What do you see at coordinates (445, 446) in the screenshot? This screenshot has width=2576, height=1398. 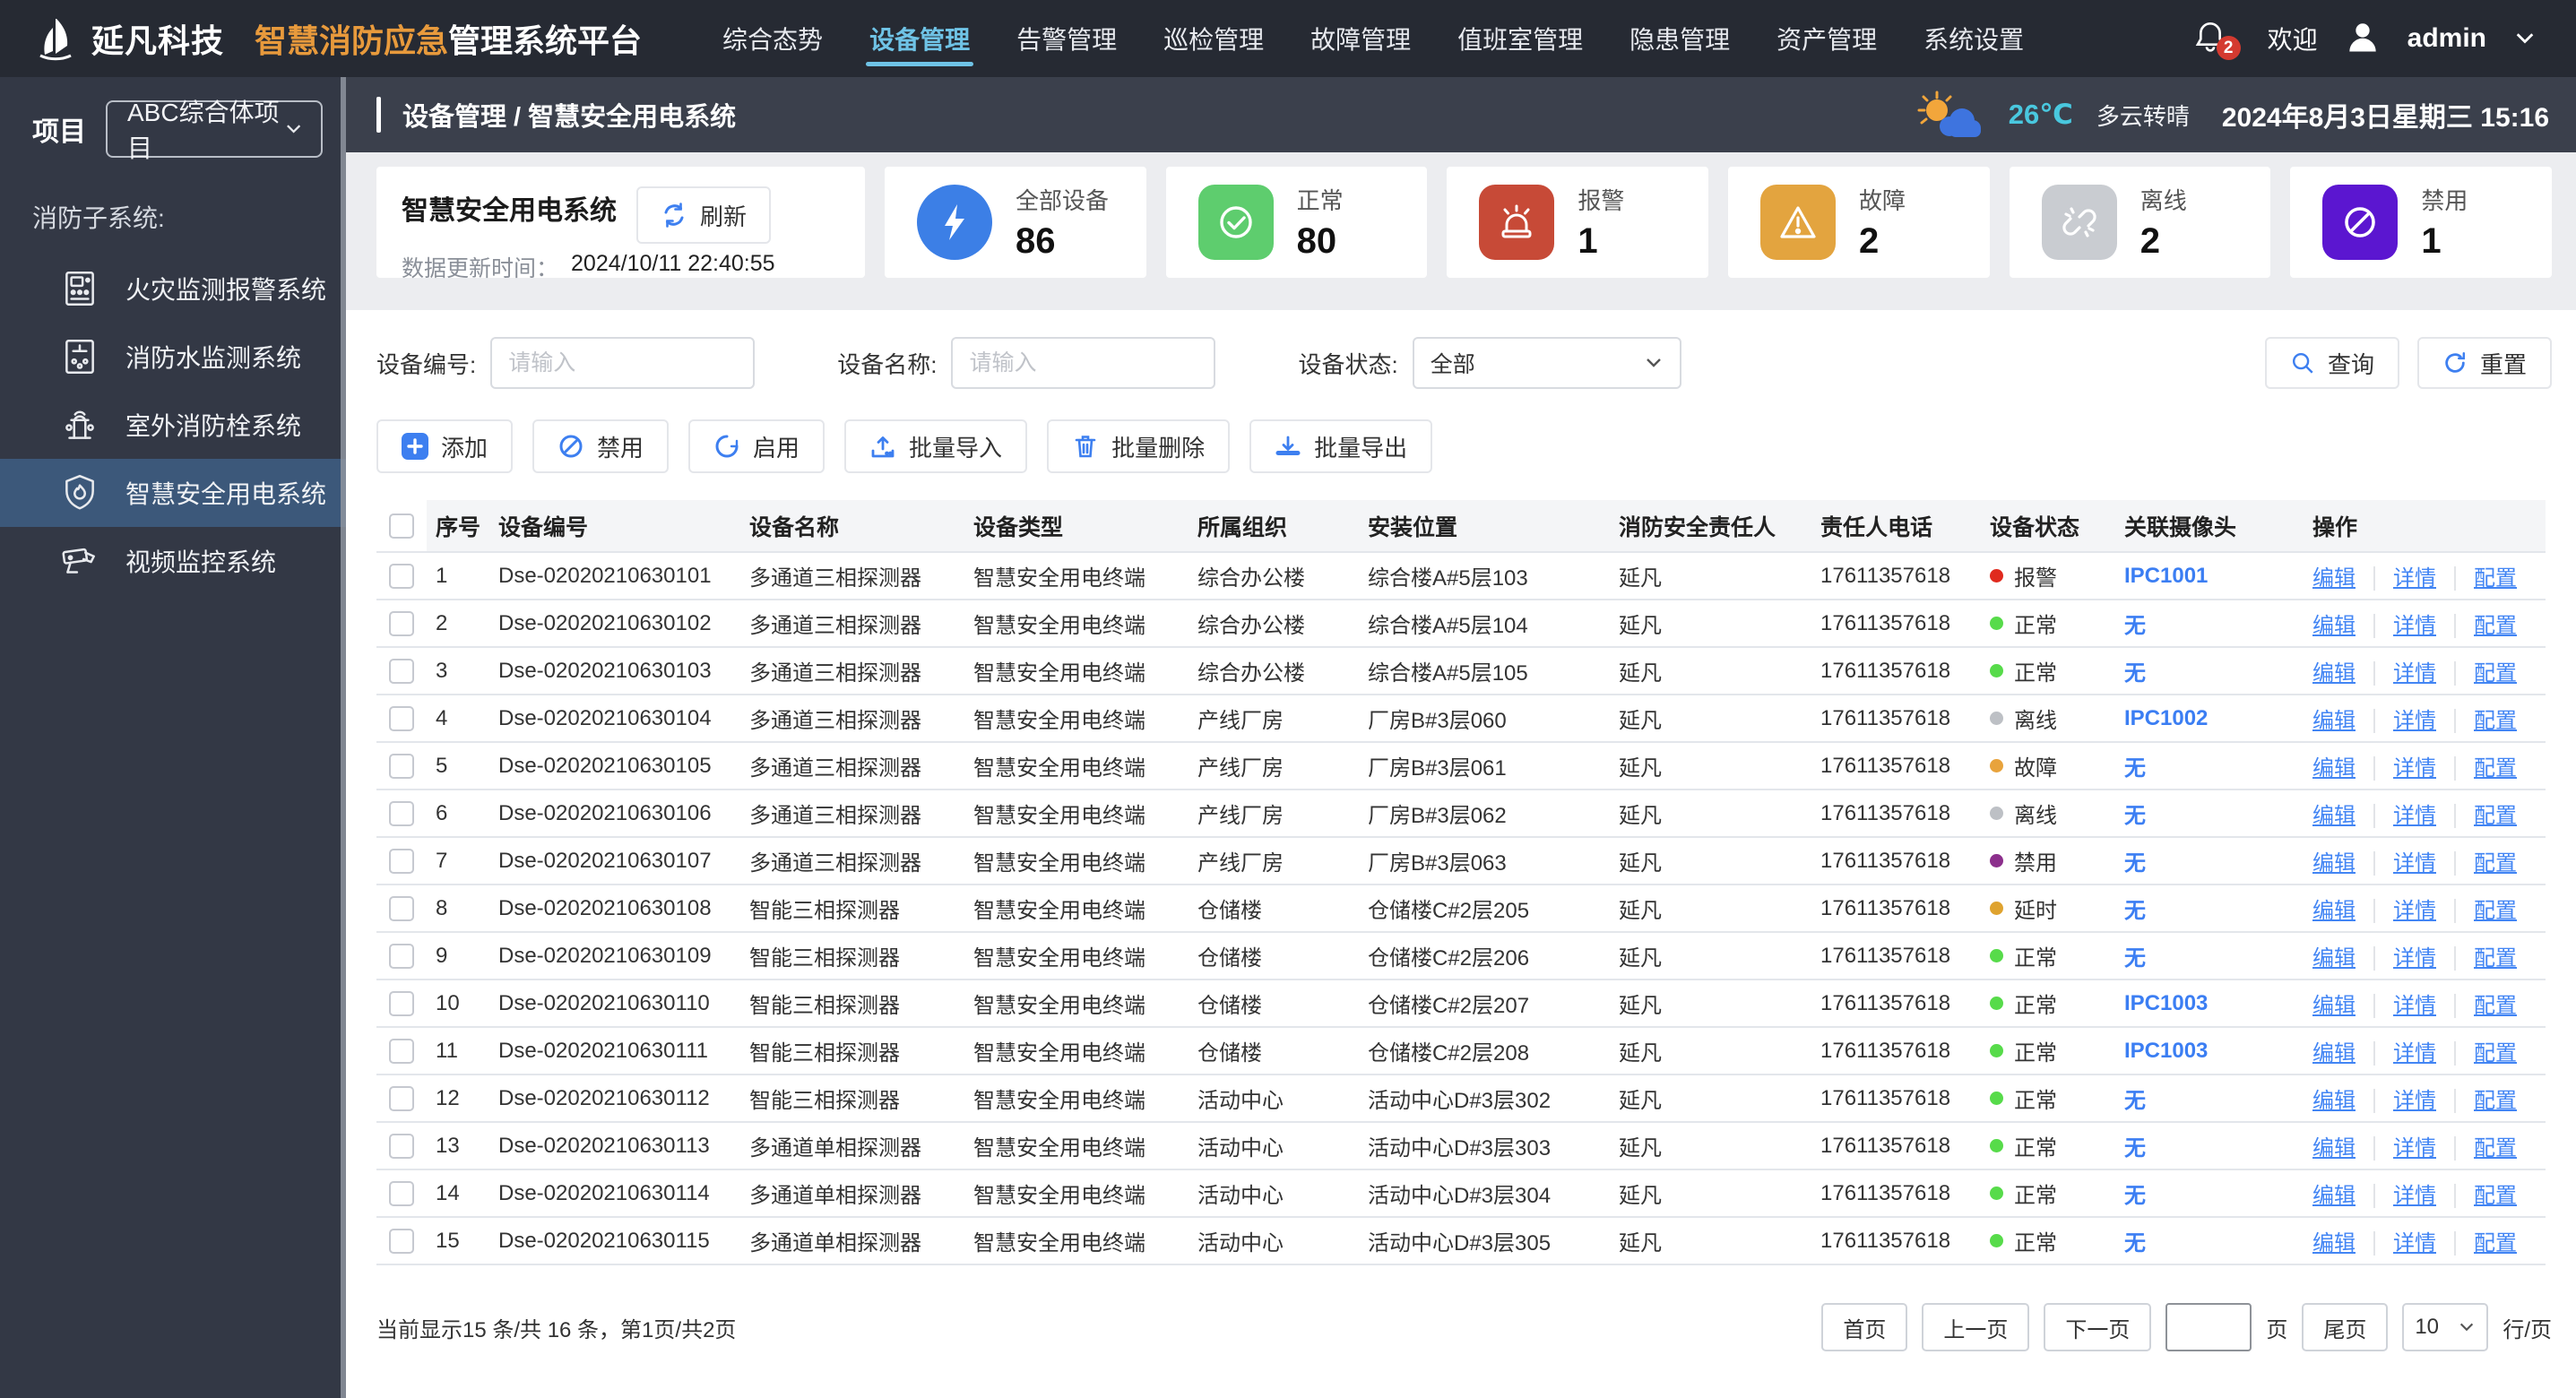 I see `bulk-action-button: 添加` at bounding box center [445, 446].